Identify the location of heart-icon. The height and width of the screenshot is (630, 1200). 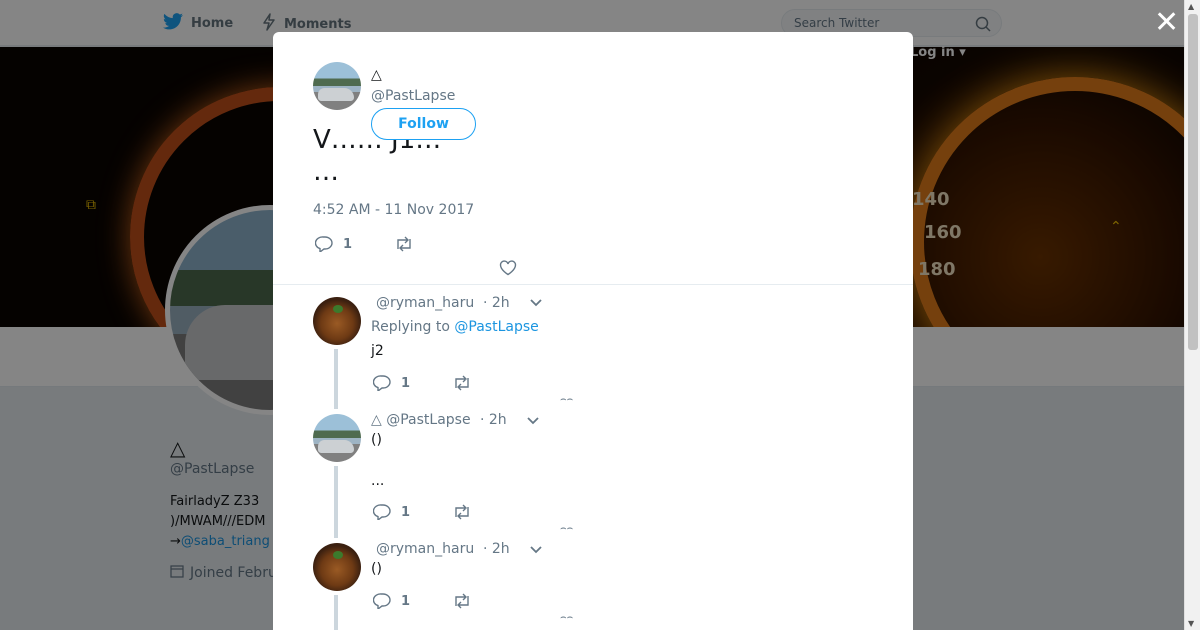
(508, 268).